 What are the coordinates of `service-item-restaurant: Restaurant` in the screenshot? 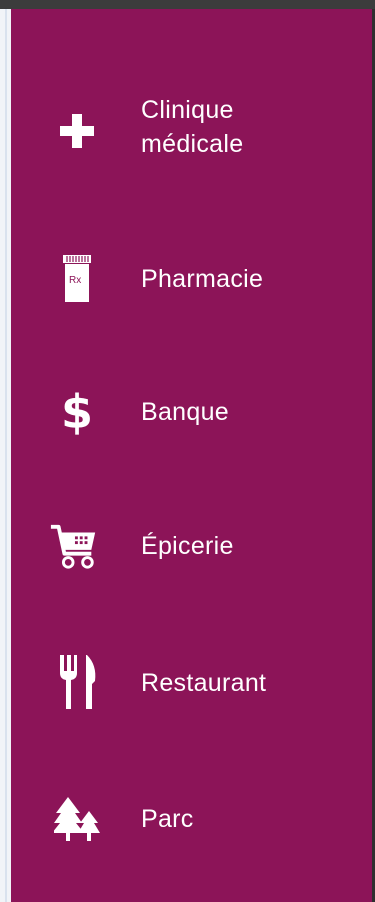 It's located at (191, 682).